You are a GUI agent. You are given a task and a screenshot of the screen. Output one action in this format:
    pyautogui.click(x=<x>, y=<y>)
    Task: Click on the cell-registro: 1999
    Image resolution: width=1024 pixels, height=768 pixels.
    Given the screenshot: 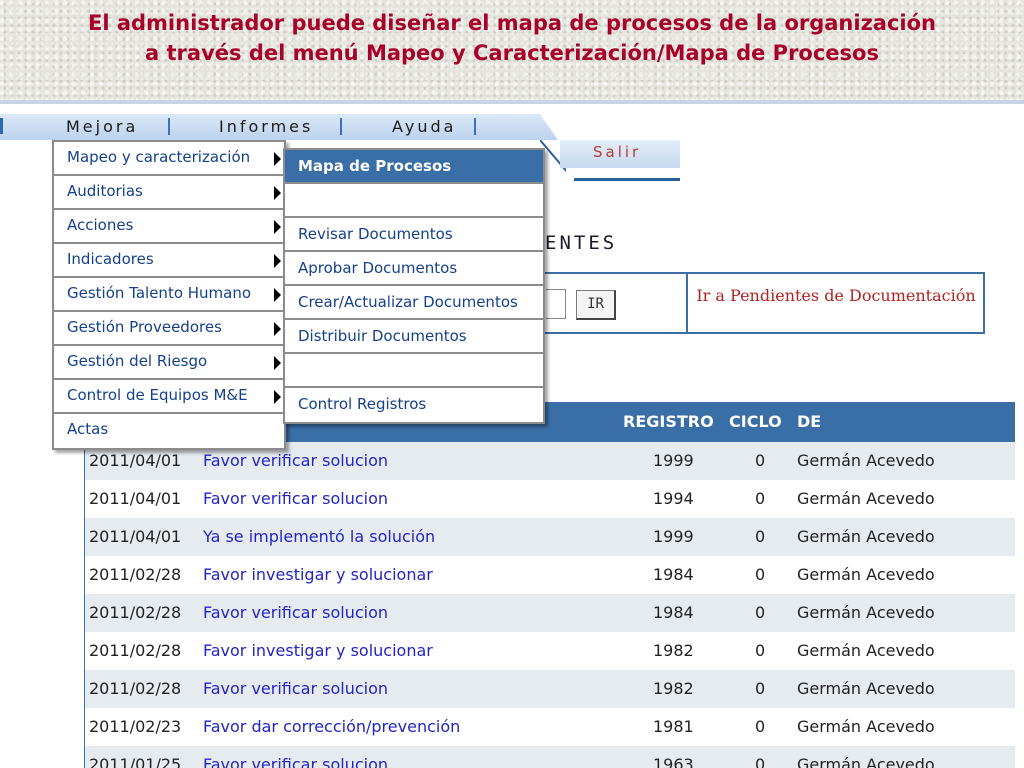 What is the action you would take?
    pyautogui.click(x=673, y=536)
    